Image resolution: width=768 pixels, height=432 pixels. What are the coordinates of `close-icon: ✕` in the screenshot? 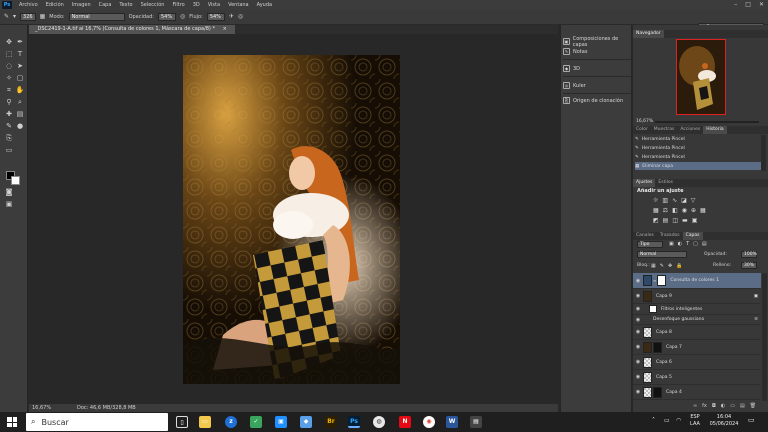 It's located at (761, 5).